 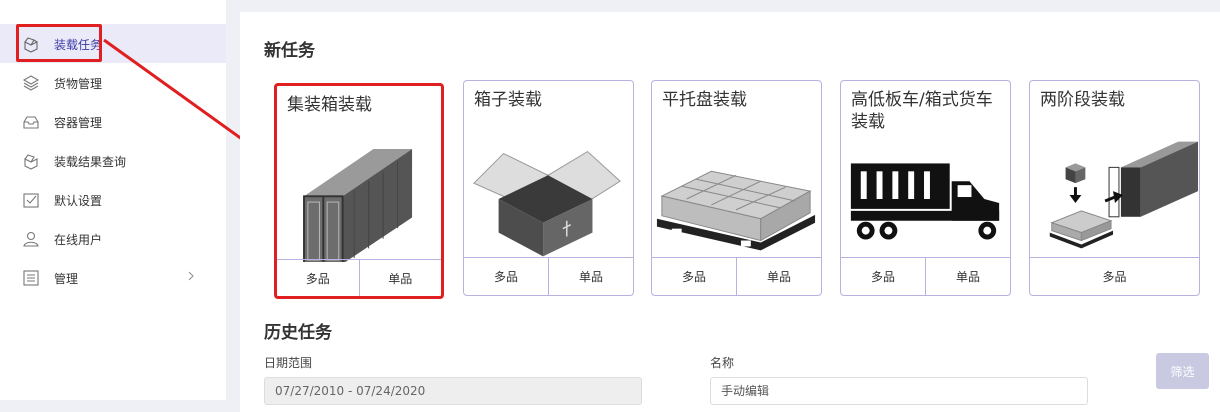 I want to click on card-title: 高低板车/箱式货车装载, so click(x=922, y=111).